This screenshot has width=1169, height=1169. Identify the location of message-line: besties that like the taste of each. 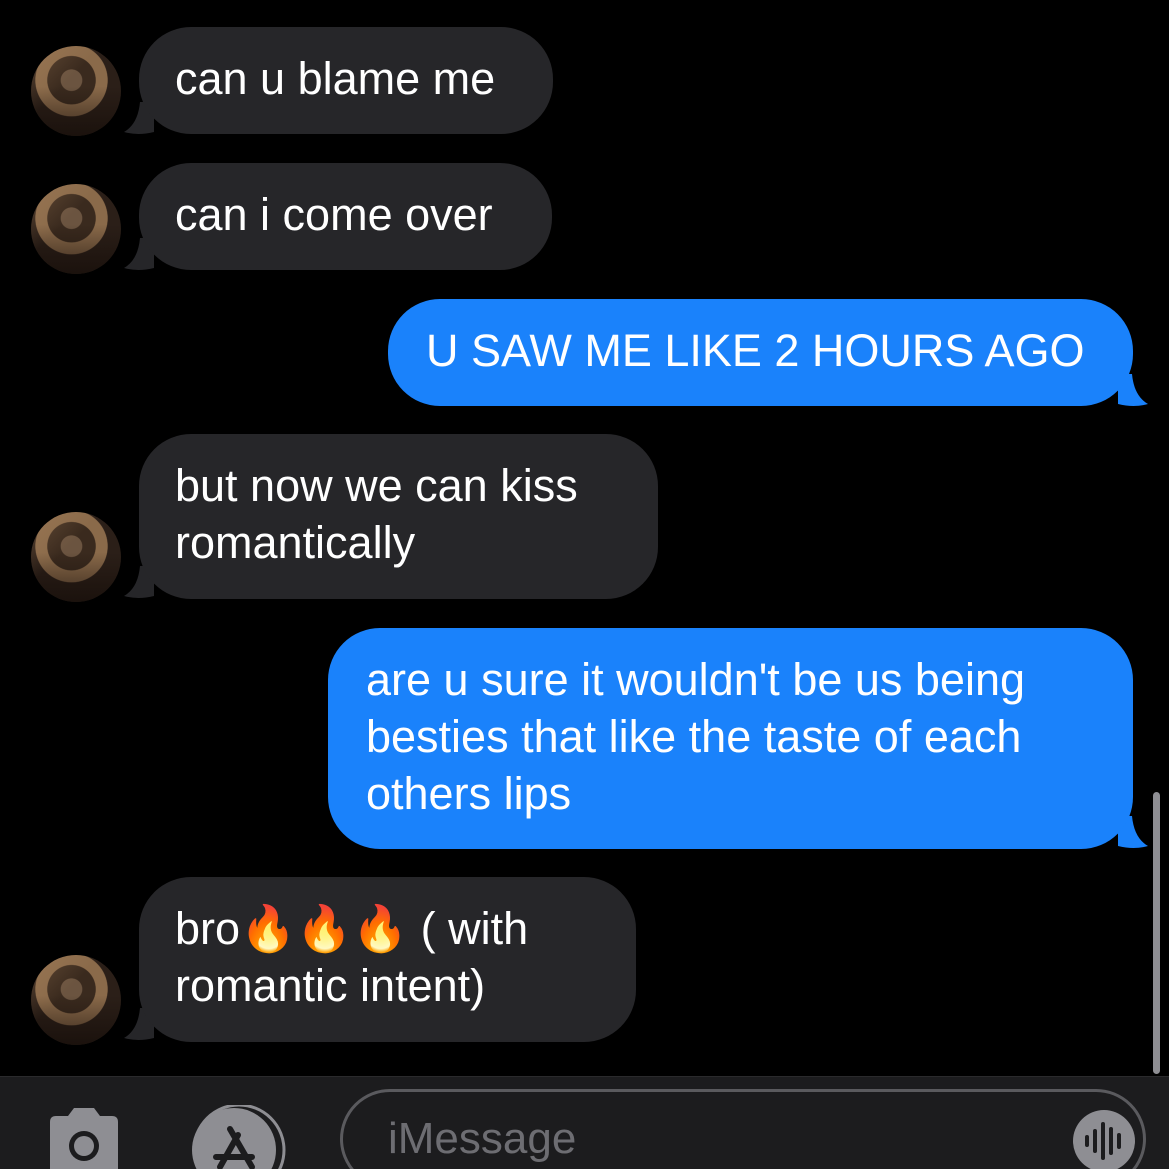
(694, 736).